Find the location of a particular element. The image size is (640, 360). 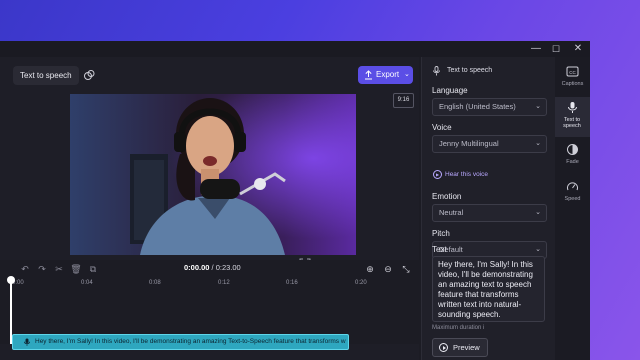

minimize-button: — is located at coordinates (536, 49).